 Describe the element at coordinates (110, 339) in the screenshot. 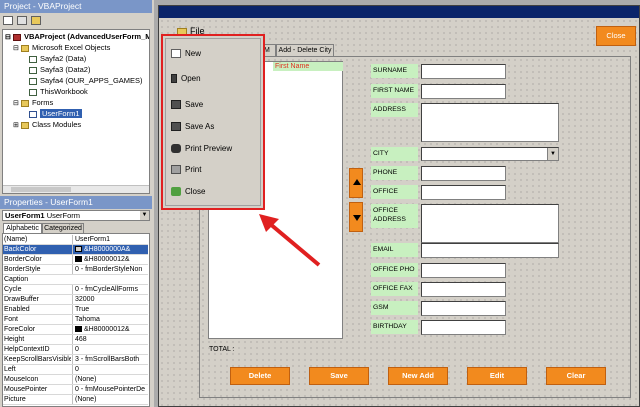

I see `property-value: 468` at that location.